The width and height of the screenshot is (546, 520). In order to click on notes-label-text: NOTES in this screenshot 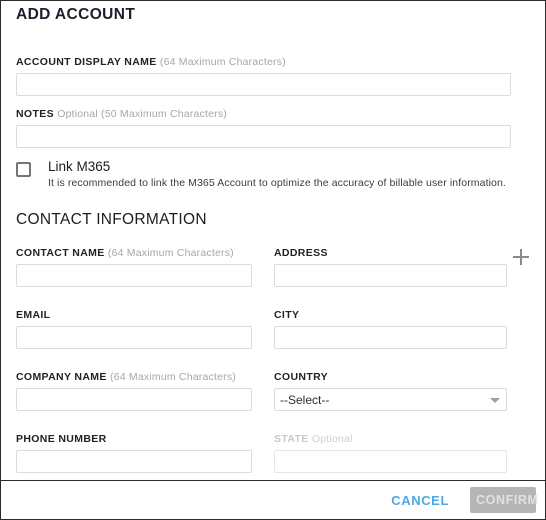, I will do `click(35, 114)`.